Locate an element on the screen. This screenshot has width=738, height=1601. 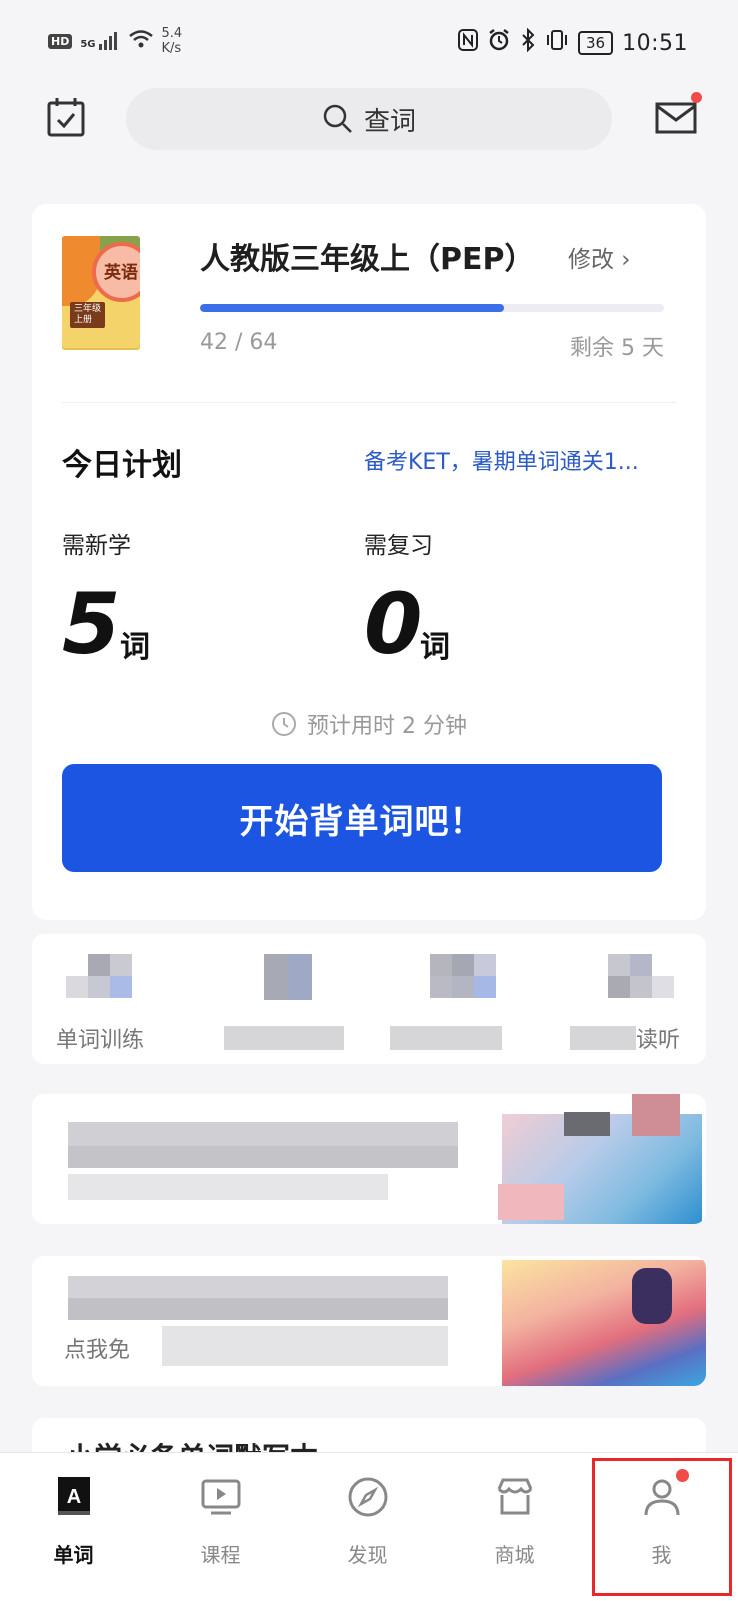
net-speed-value: 5.4 is located at coordinates (172, 33).